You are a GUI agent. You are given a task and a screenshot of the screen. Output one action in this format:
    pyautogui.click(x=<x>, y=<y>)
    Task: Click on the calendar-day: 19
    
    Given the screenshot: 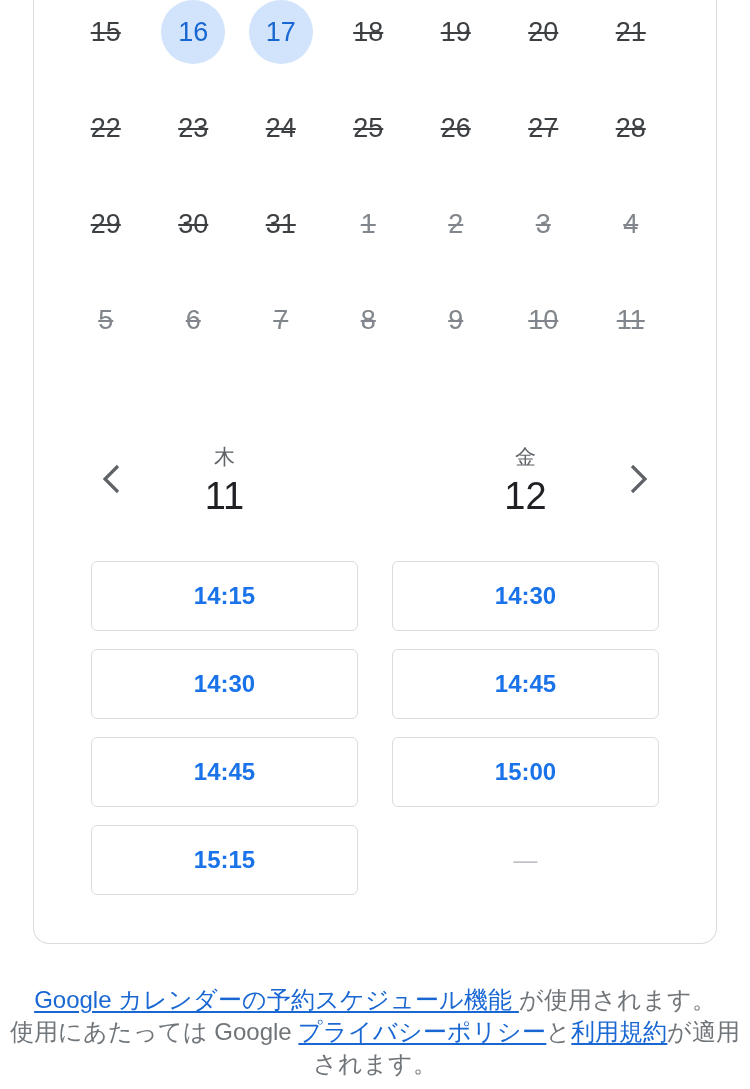 What is the action you would take?
    pyautogui.click(x=455, y=32)
    